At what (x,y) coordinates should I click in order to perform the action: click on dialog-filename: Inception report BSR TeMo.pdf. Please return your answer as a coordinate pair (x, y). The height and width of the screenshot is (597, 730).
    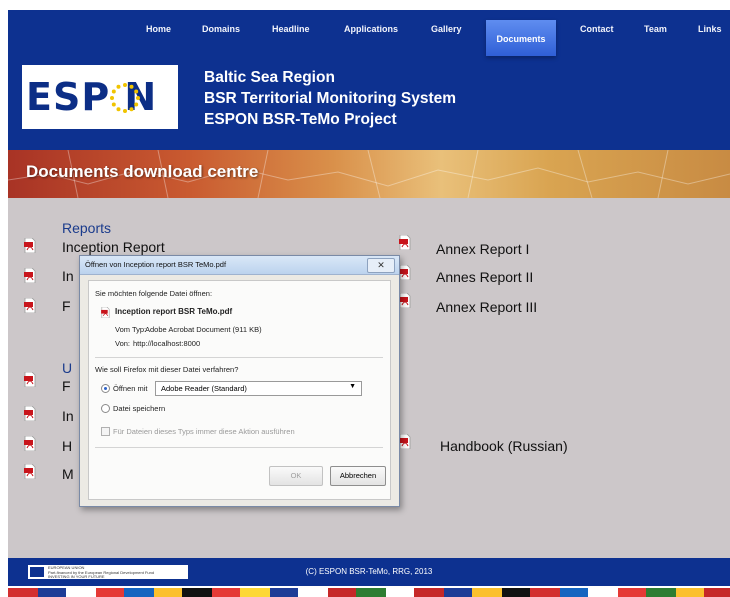
    Looking at the image, I should click on (174, 311).